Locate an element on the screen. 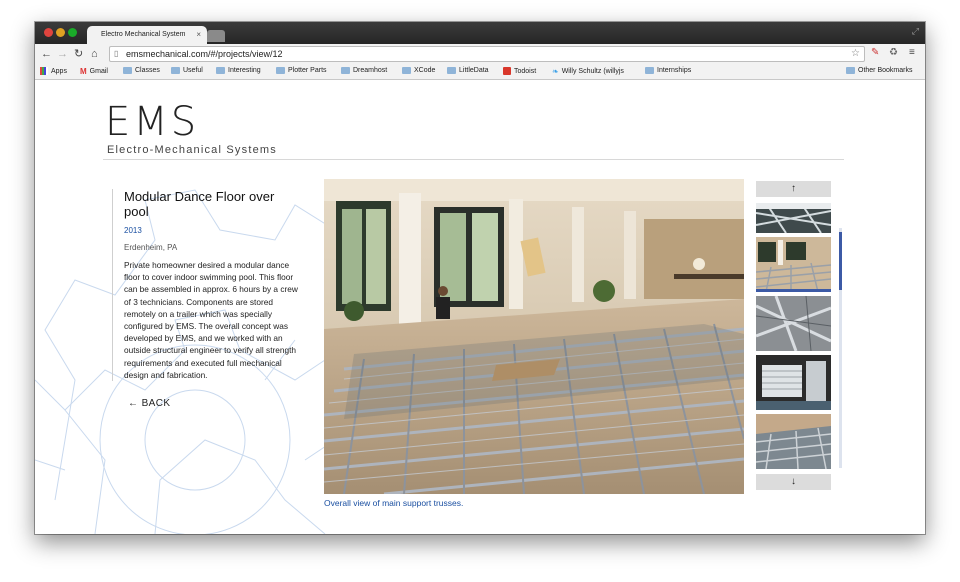  project-location: Erdenheim, PA is located at coordinates (151, 247).